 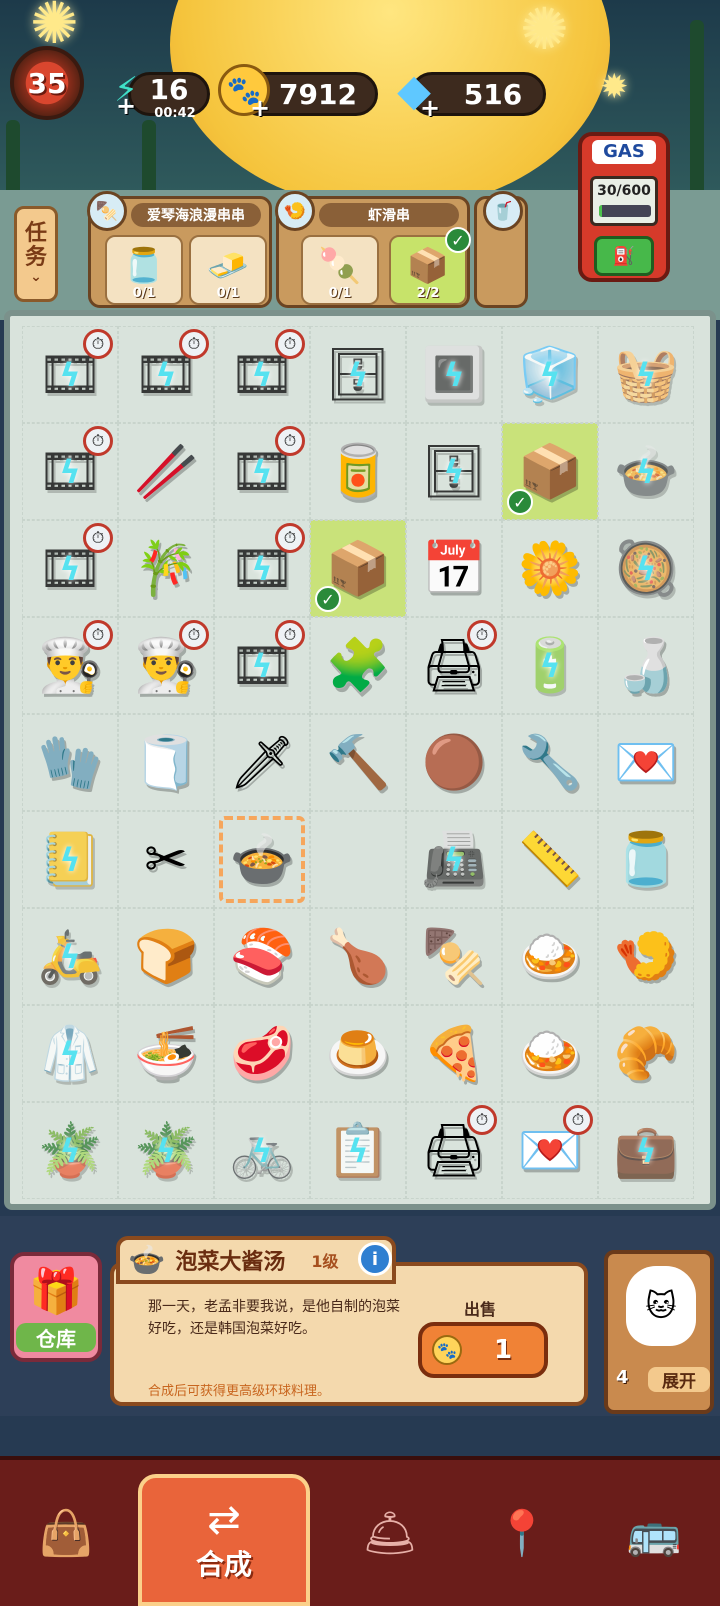 I want to click on nav-bus: 🚌, so click(x=654, y=1533).